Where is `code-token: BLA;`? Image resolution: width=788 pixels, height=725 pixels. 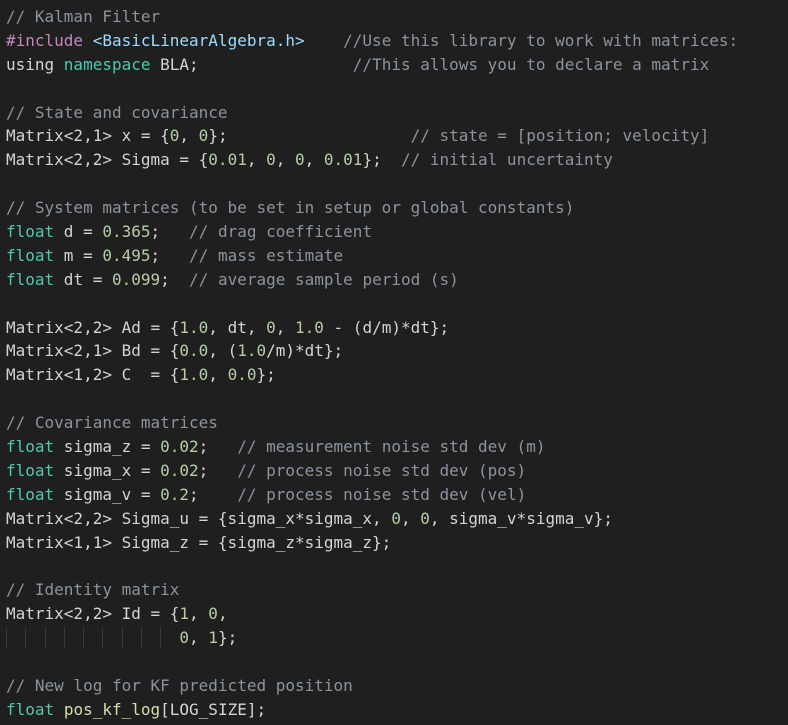 code-token: BLA; is located at coordinates (251, 64).